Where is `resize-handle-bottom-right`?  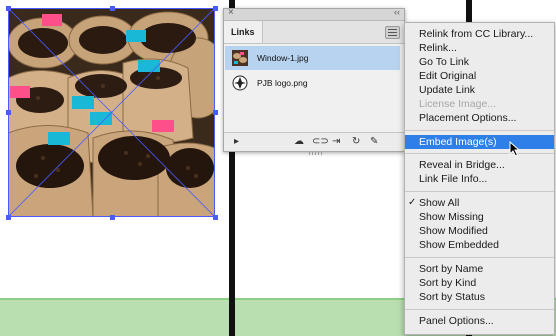 resize-handle-bottom-right is located at coordinates (215, 217).